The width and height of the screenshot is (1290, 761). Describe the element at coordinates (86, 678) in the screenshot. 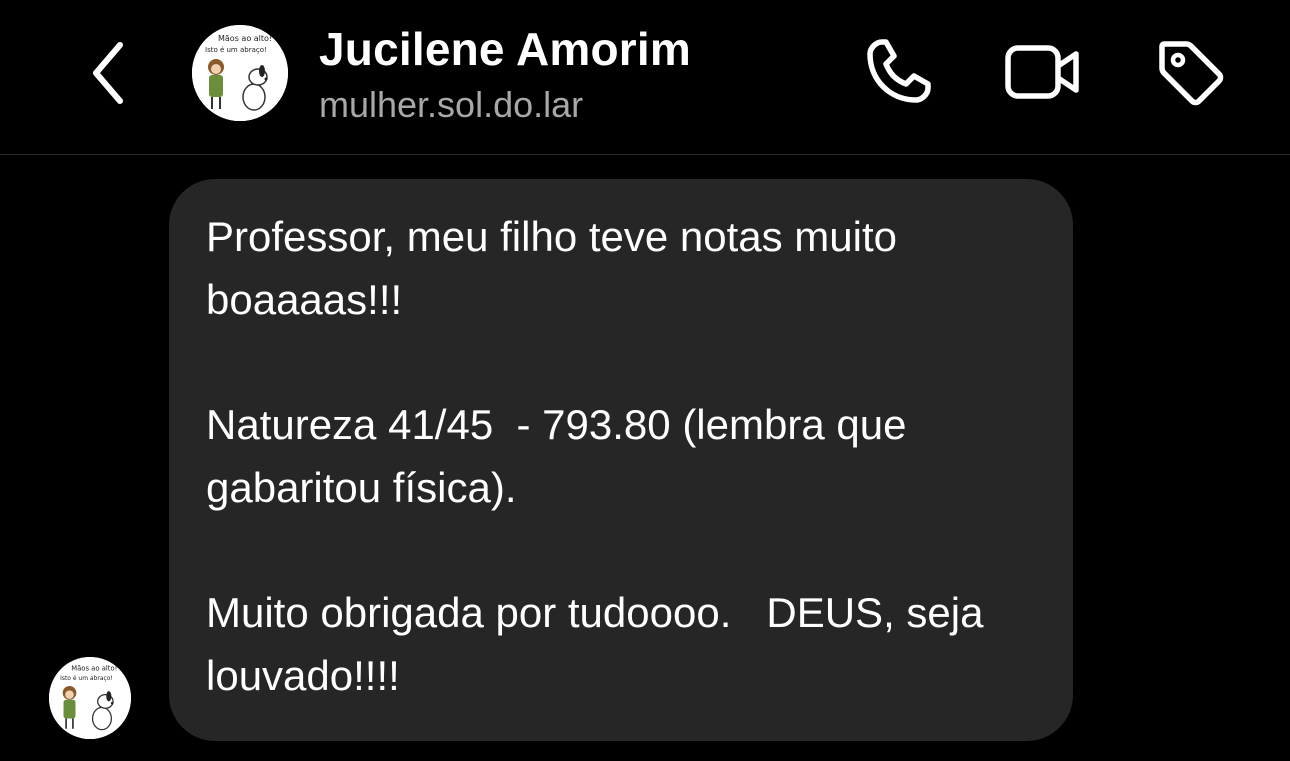

I see `sender-avatar-caption-2: Isto é um abraço!` at that location.